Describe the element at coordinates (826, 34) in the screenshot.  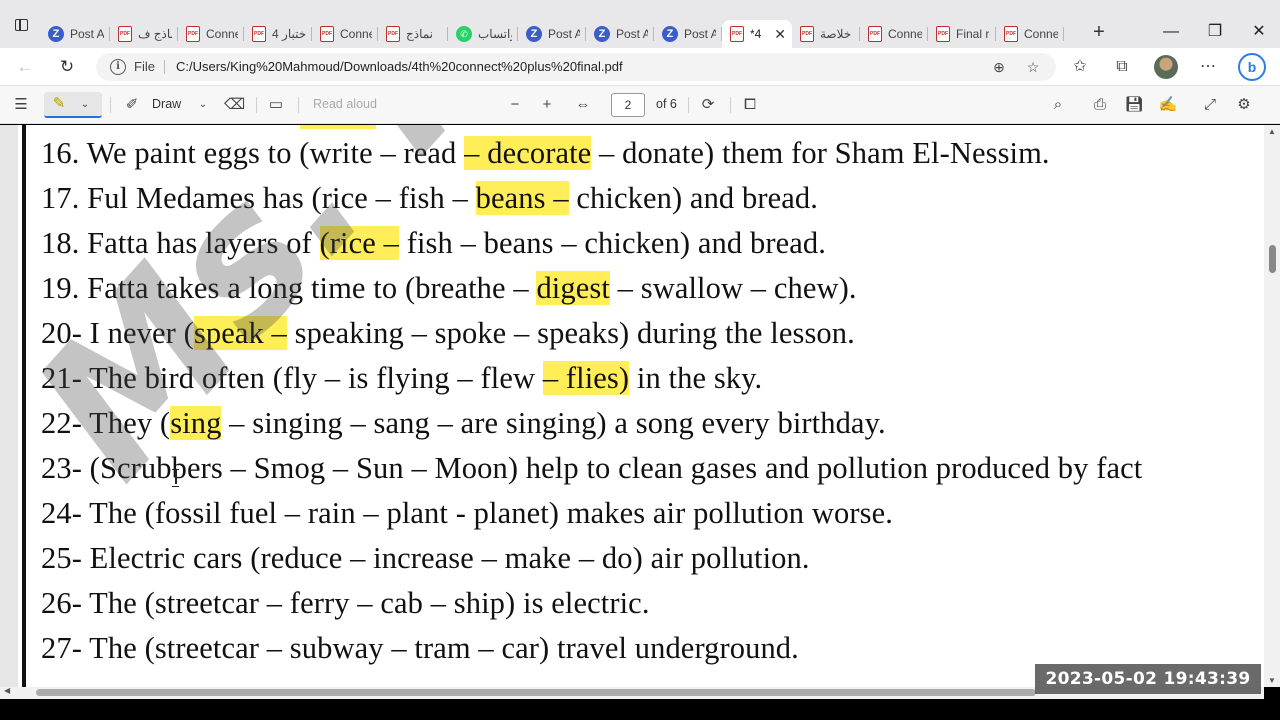
I see `browser-tab: PDF خلاصة` at that location.